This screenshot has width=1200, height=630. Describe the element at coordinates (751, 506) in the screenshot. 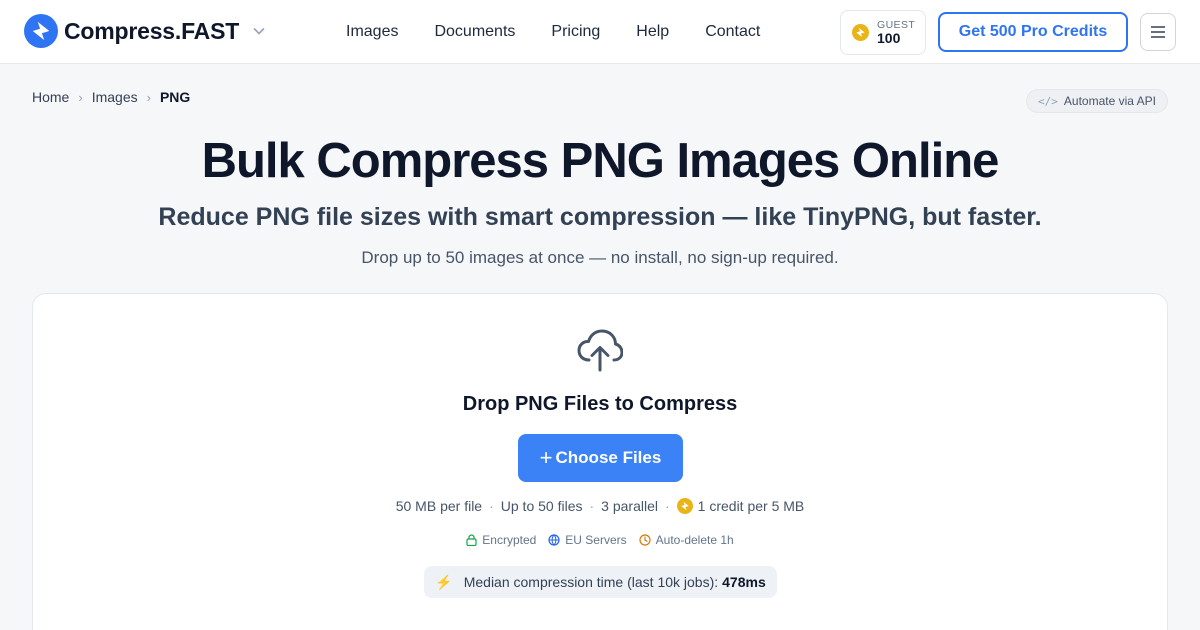

I see `limit-credit-cost: 1 credit per 5 MB` at that location.